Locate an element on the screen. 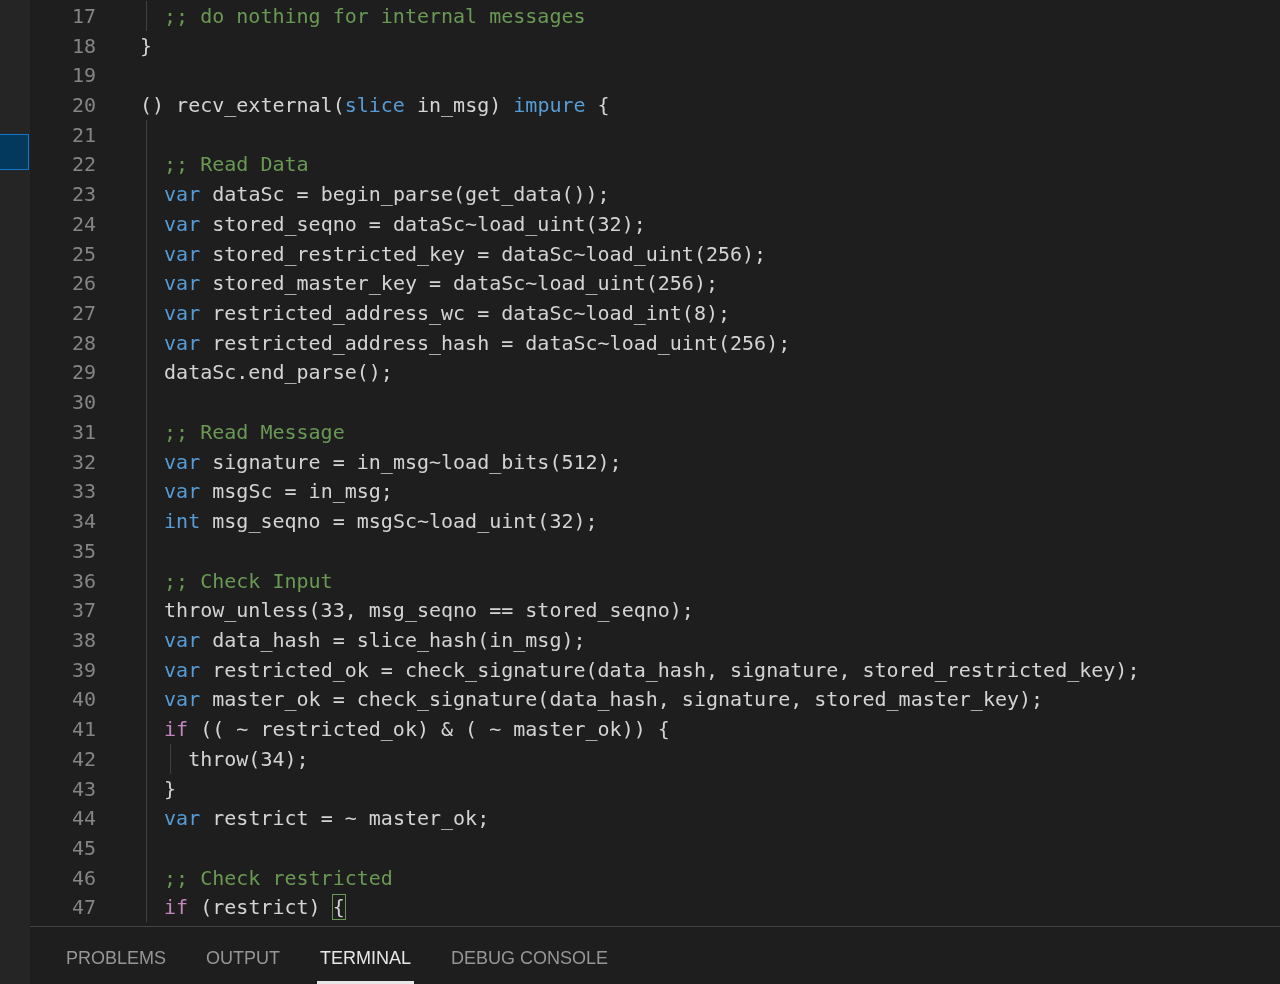 Image resolution: width=1280 pixels, height=984 pixels. line-number: 22 is located at coordinates (83, 164).